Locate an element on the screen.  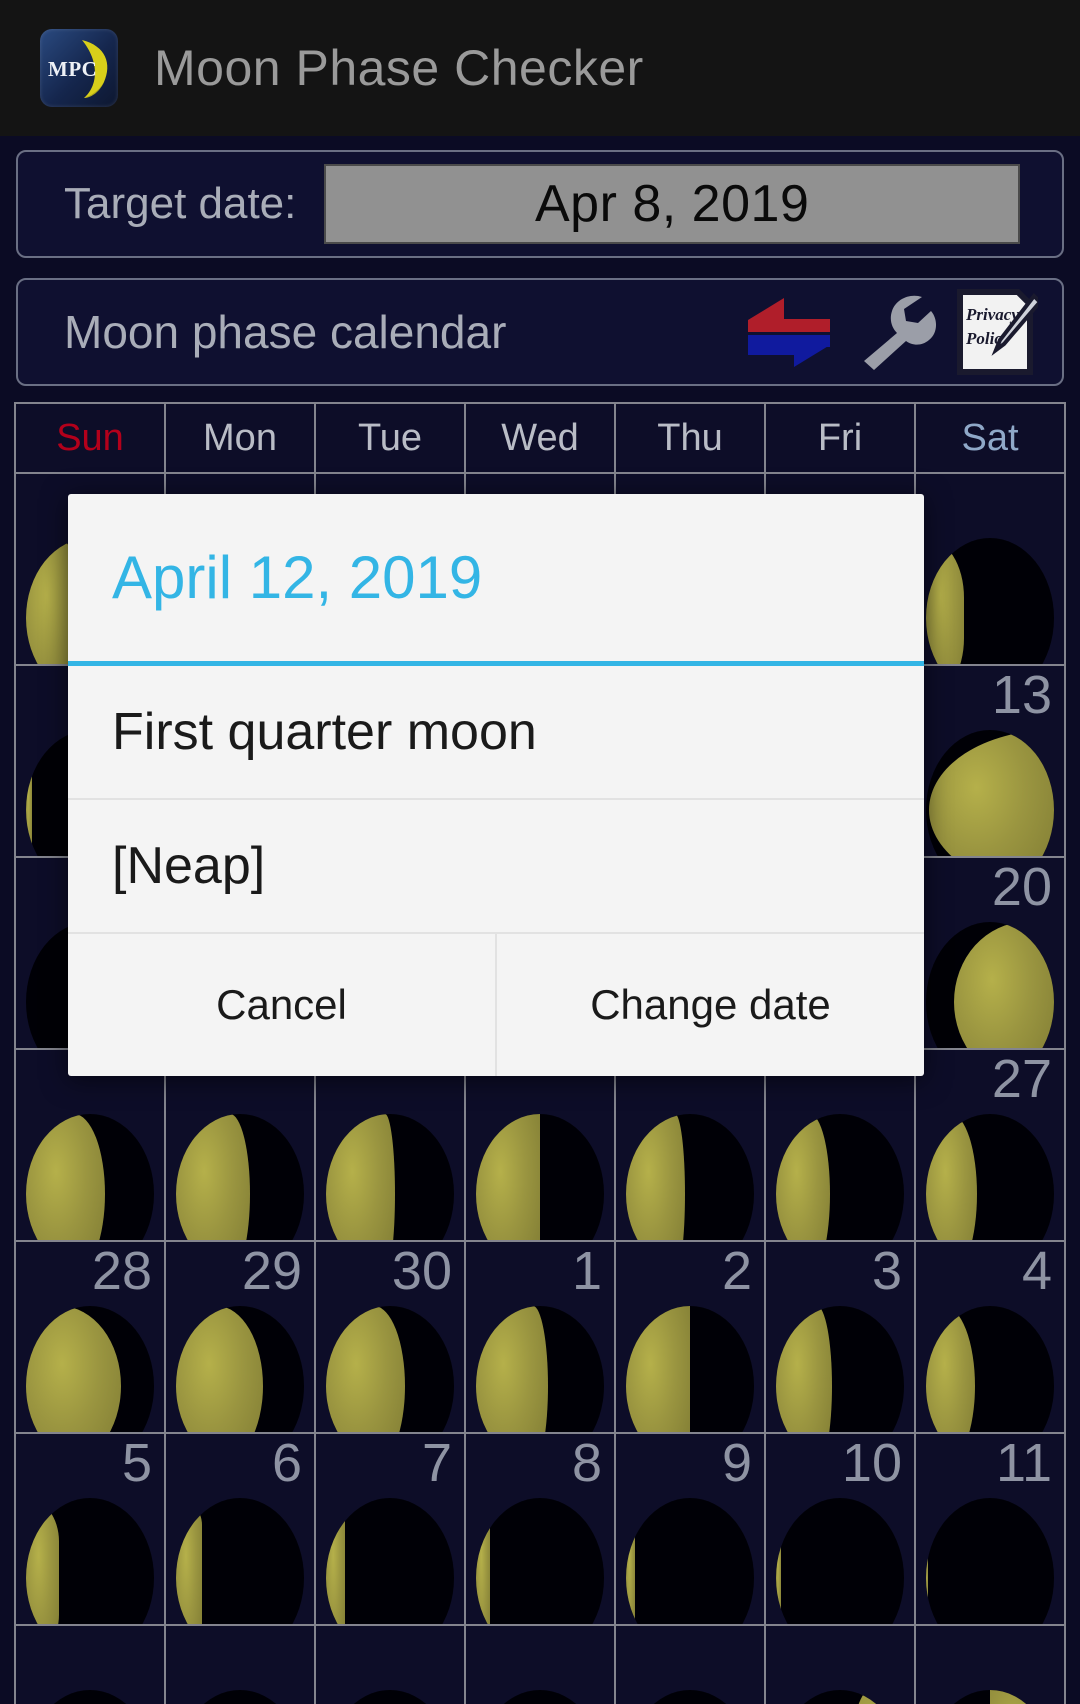
calendar-day-cell: 30 is located at coordinates (389, 1338).